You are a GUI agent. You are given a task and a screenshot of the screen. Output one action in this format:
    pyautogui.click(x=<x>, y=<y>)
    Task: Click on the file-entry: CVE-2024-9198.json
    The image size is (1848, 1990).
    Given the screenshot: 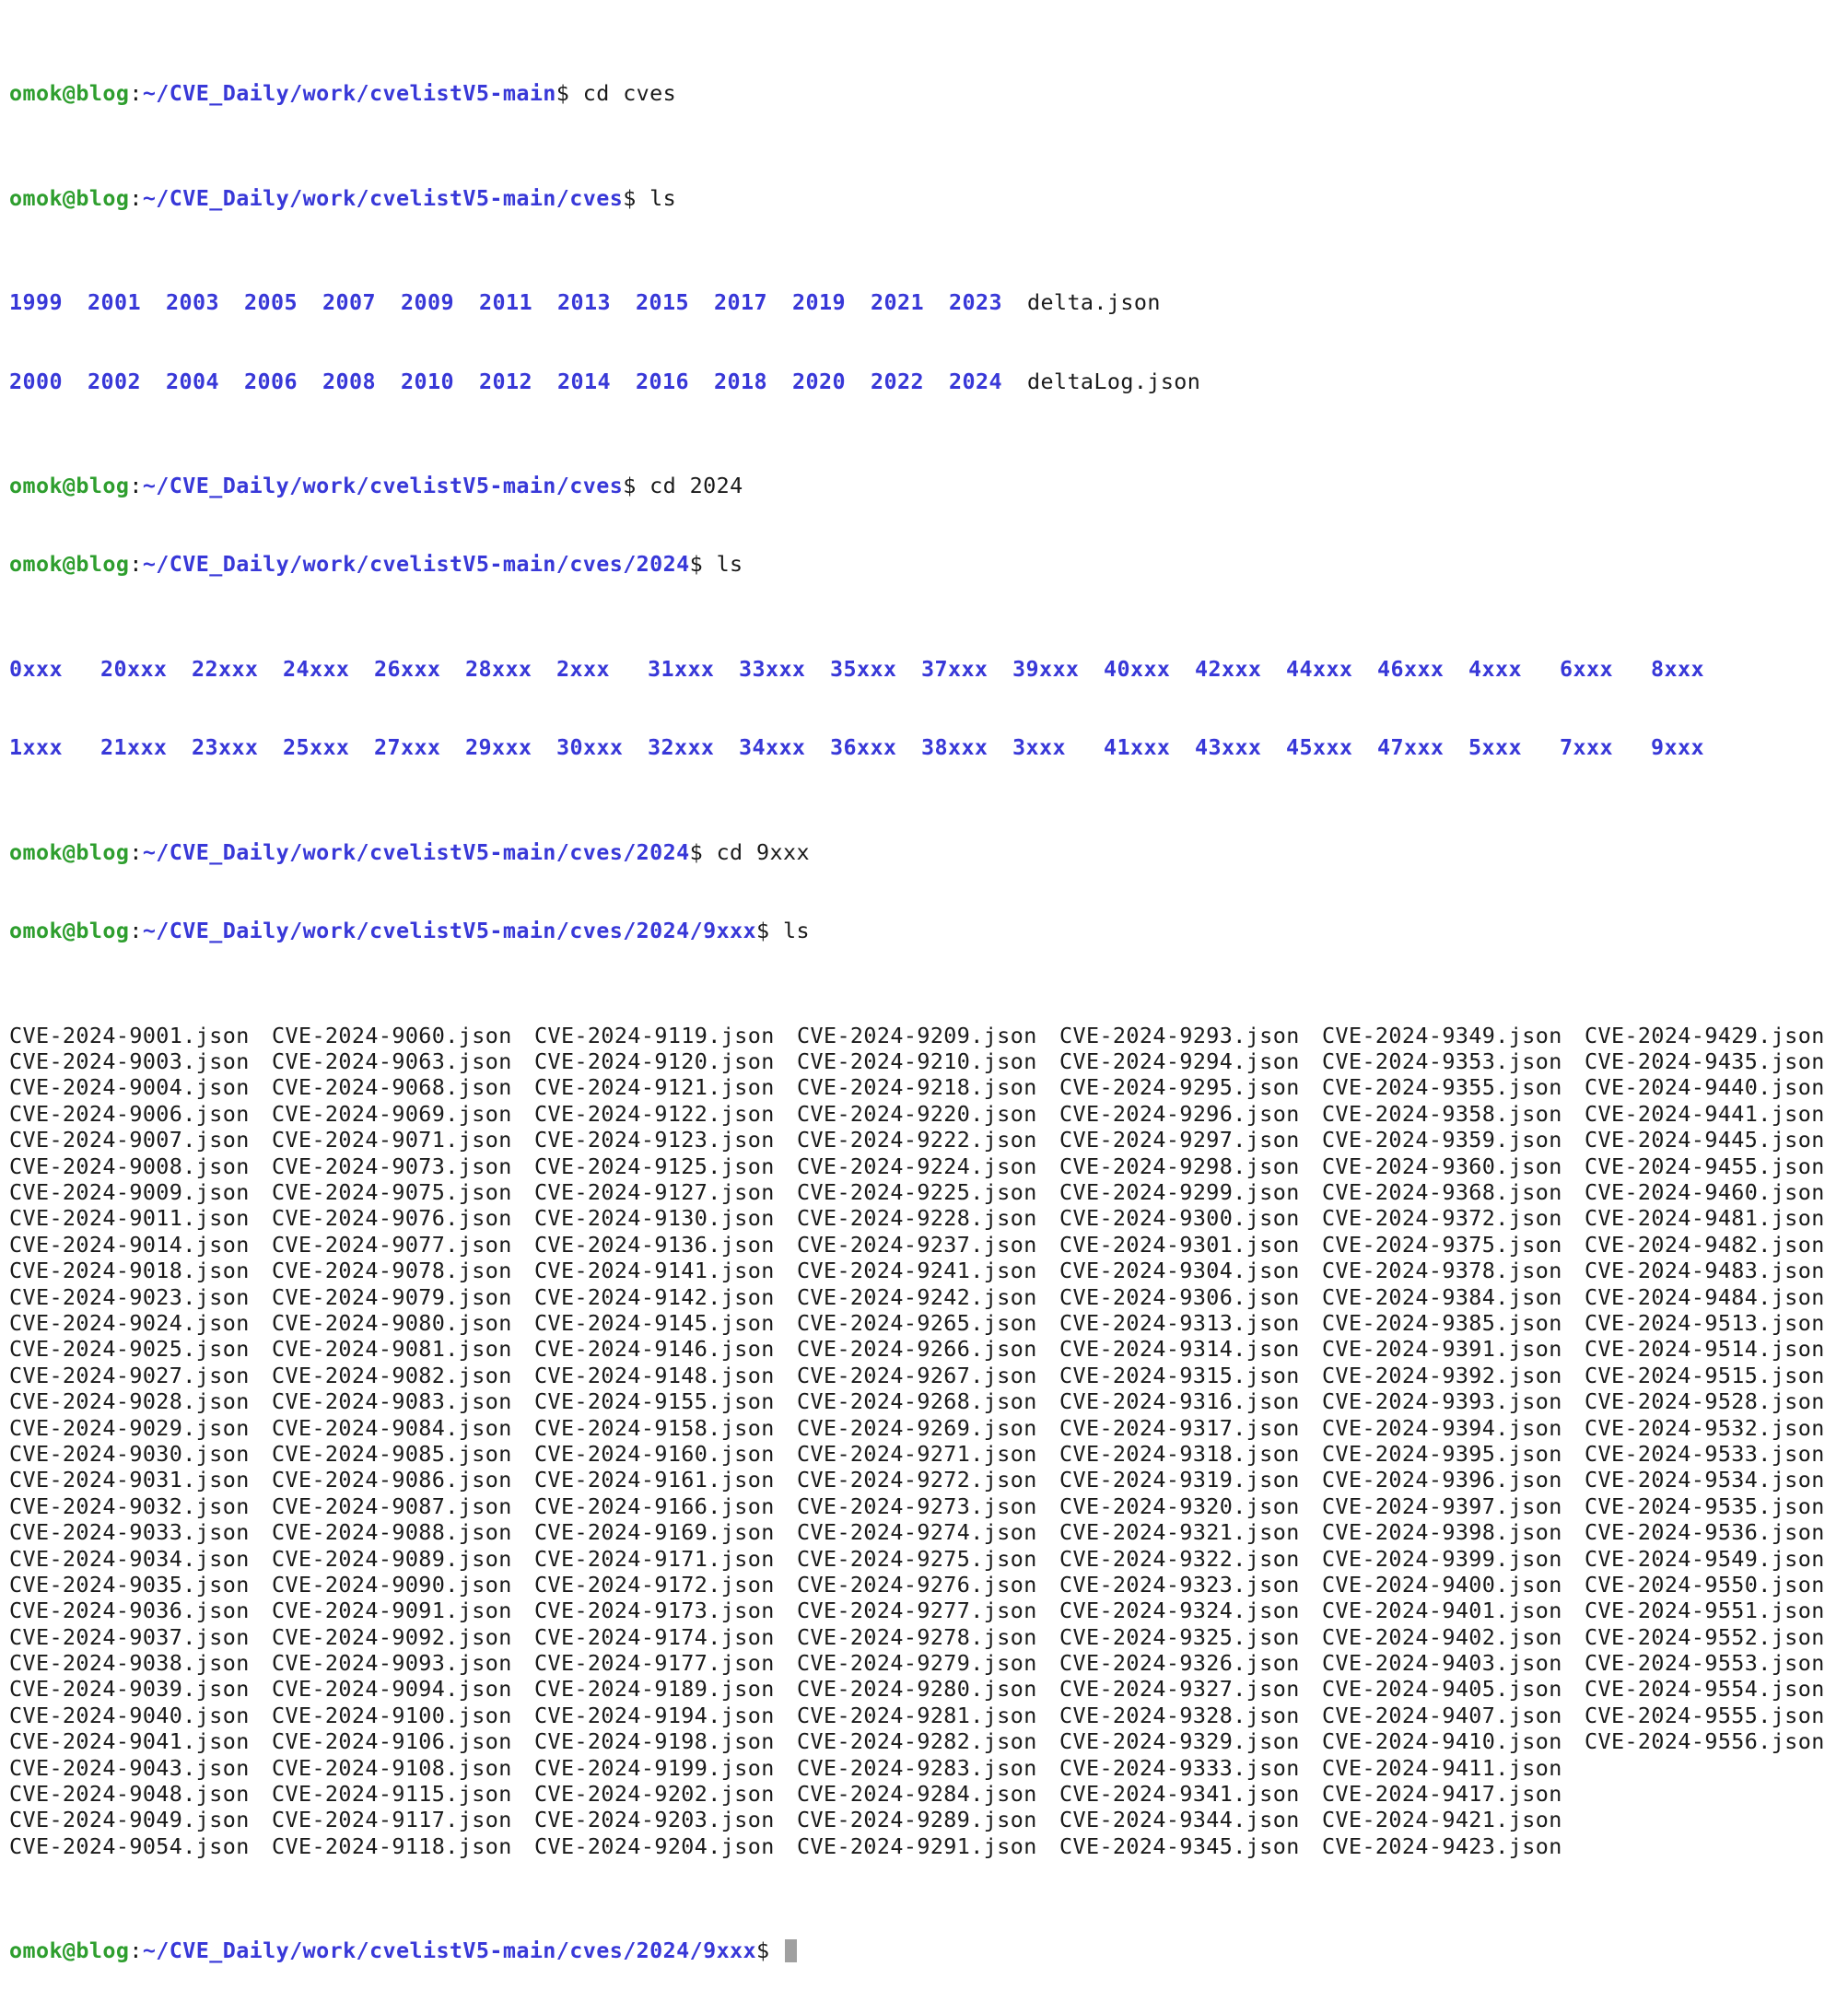 What is the action you would take?
    pyautogui.click(x=654, y=1741)
    